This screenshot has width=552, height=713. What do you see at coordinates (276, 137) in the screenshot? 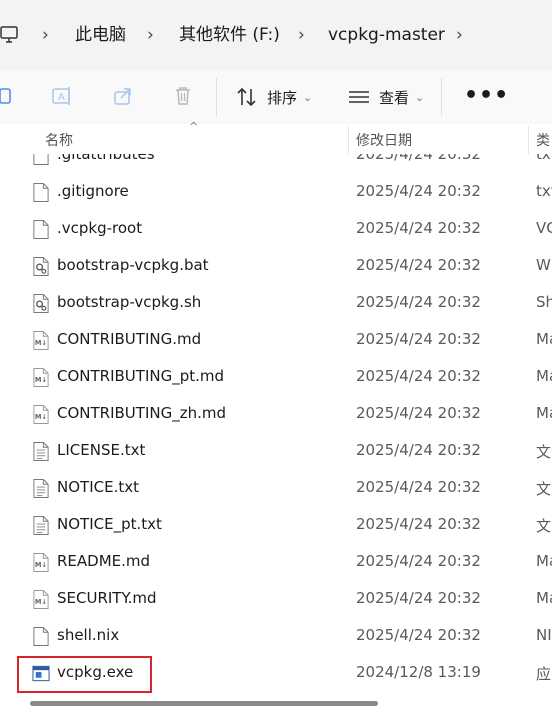
I see `column-header-row: ^ 名称 修改日期 类` at bounding box center [276, 137].